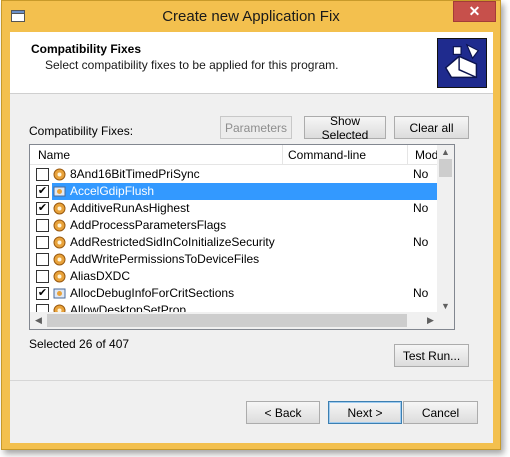 The width and height of the screenshot is (510, 457). Describe the element at coordinates (227, 320) in the screenshot. I see `horizontal-scroll-thumb` at that location.